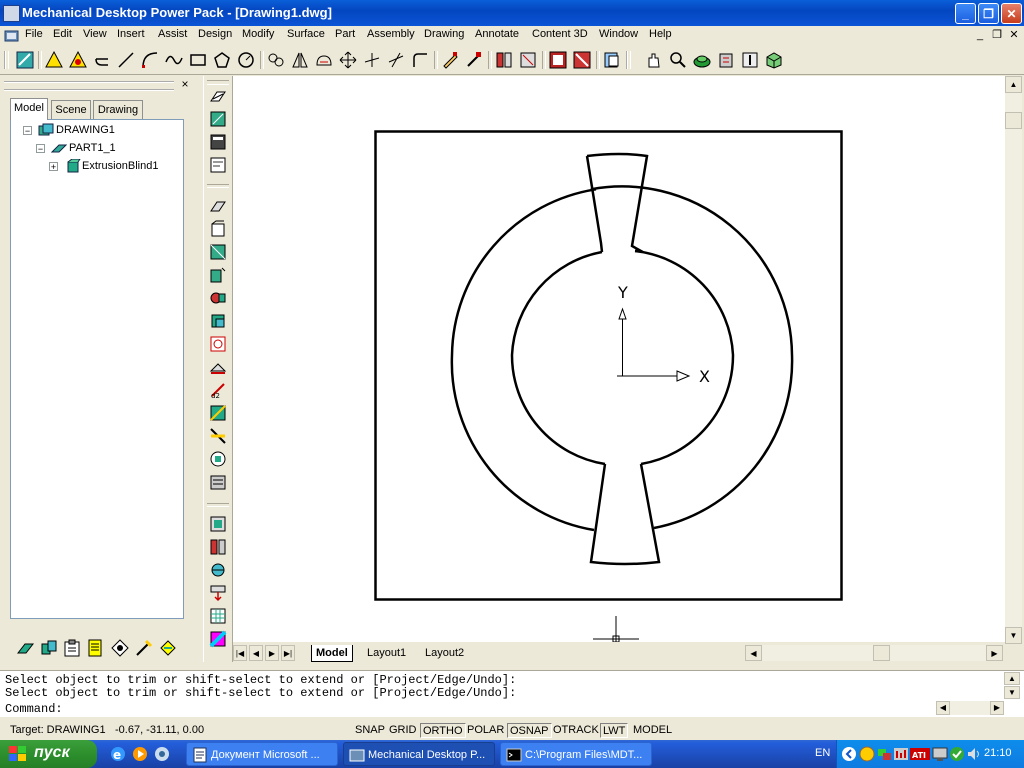 The width and height of the screenshot is (1024, 768). Describe the element at coordinates (654, 60) in the screenshot. I see `hand-icon` at that location.